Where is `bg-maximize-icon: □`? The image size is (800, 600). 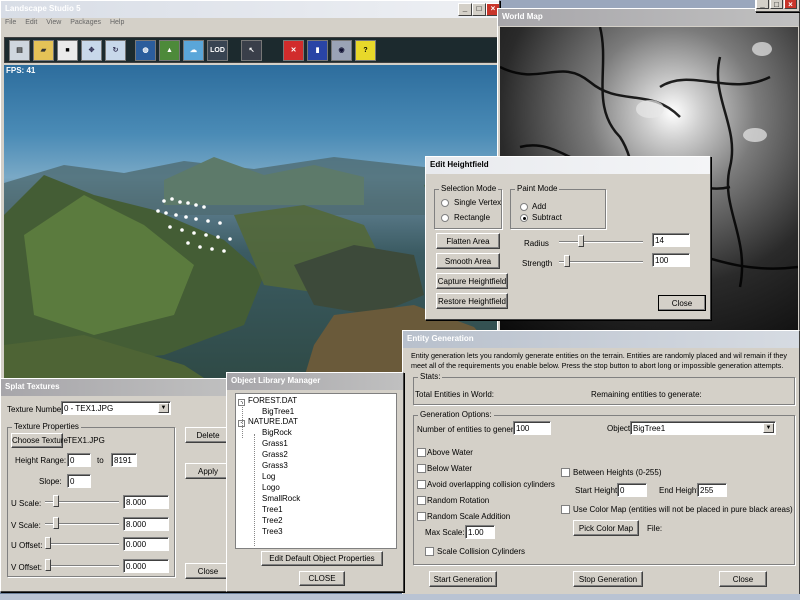
bg-maximize-icon: □ is located at coordinates (776, 4).